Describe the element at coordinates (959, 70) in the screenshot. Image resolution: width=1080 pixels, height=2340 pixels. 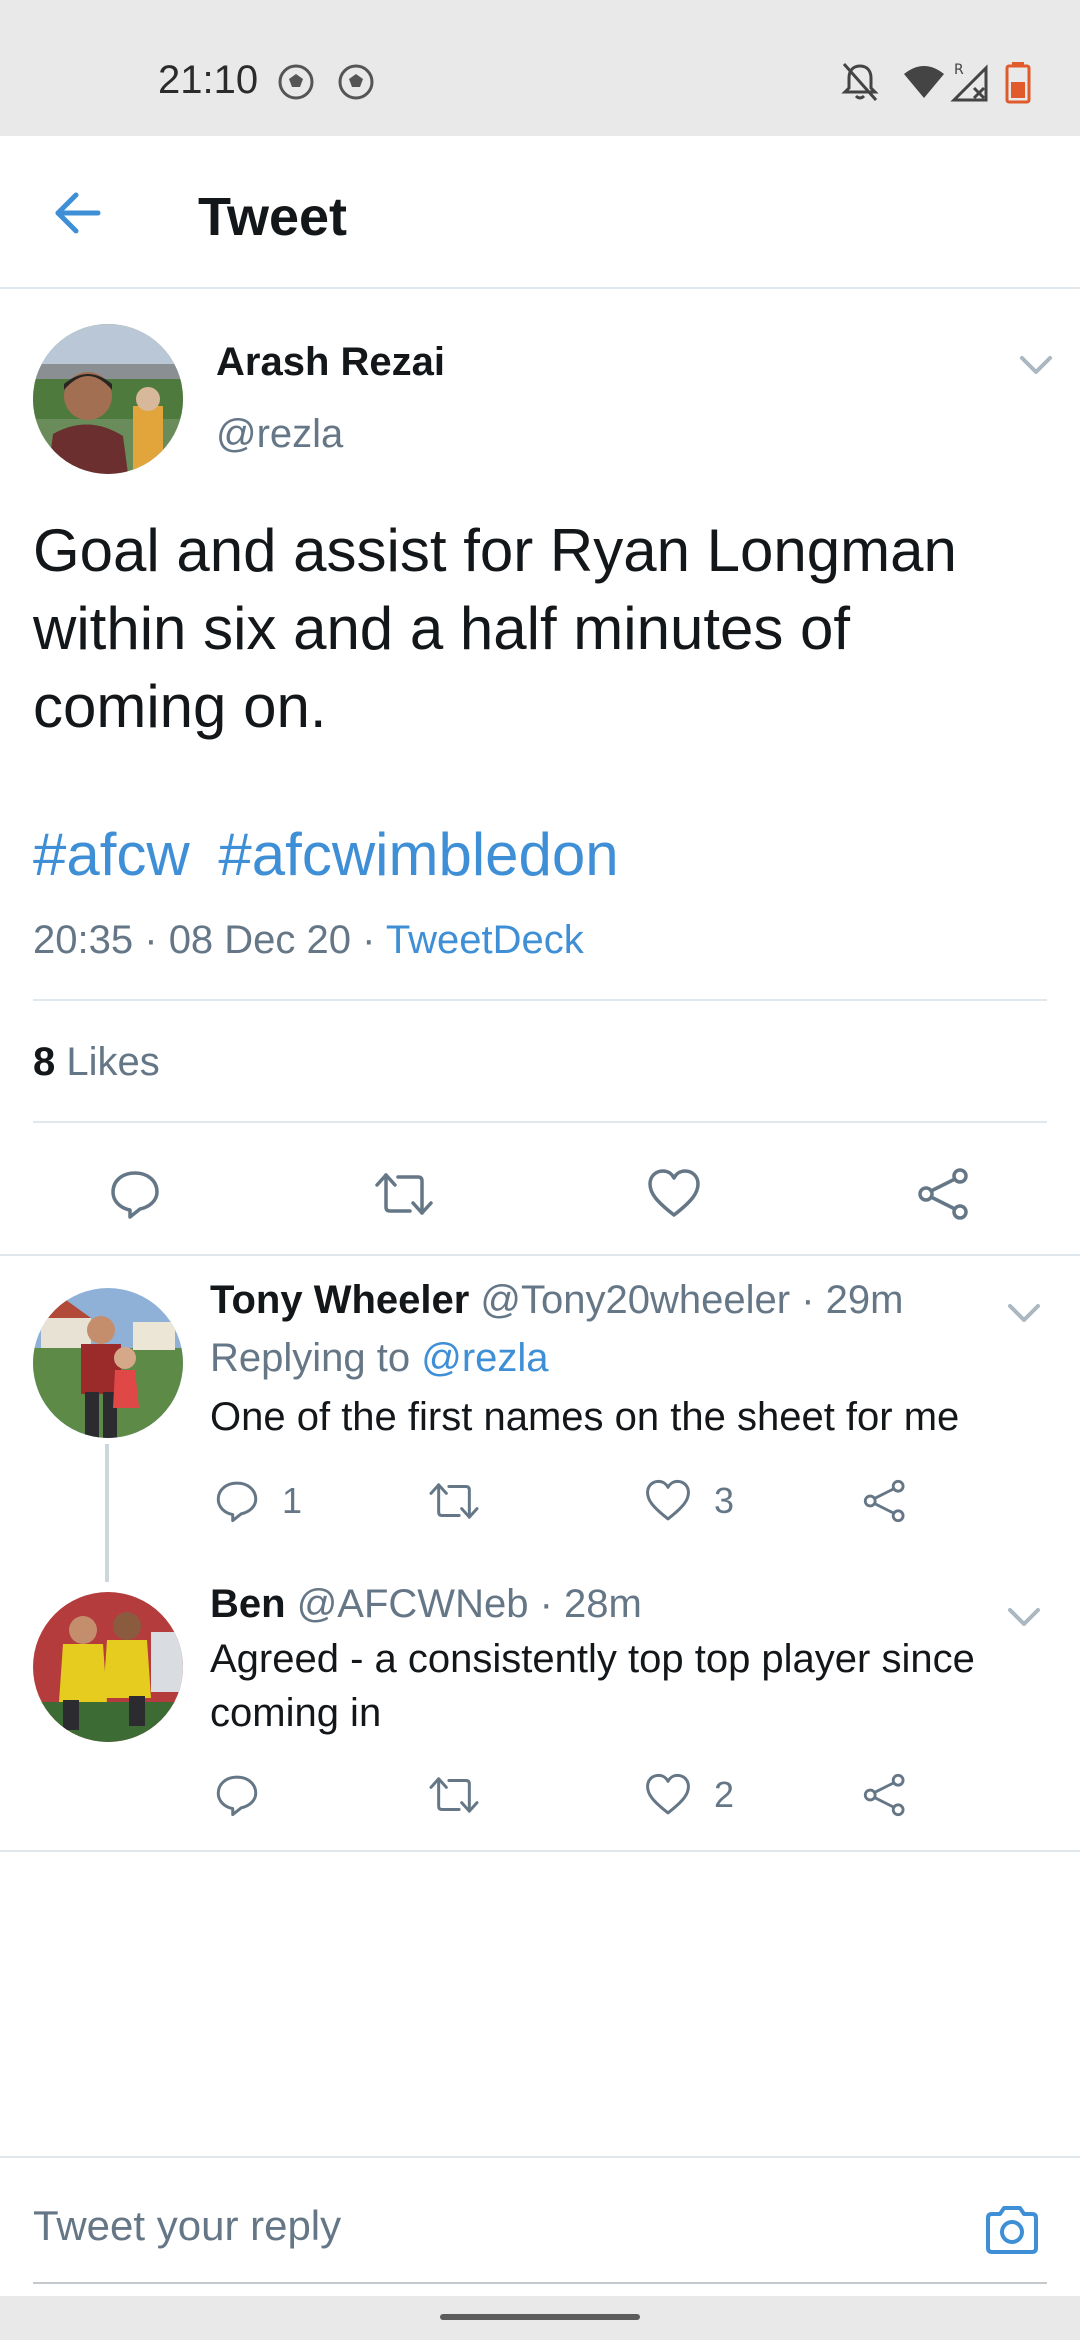
I see `svg-text: R` at that location.